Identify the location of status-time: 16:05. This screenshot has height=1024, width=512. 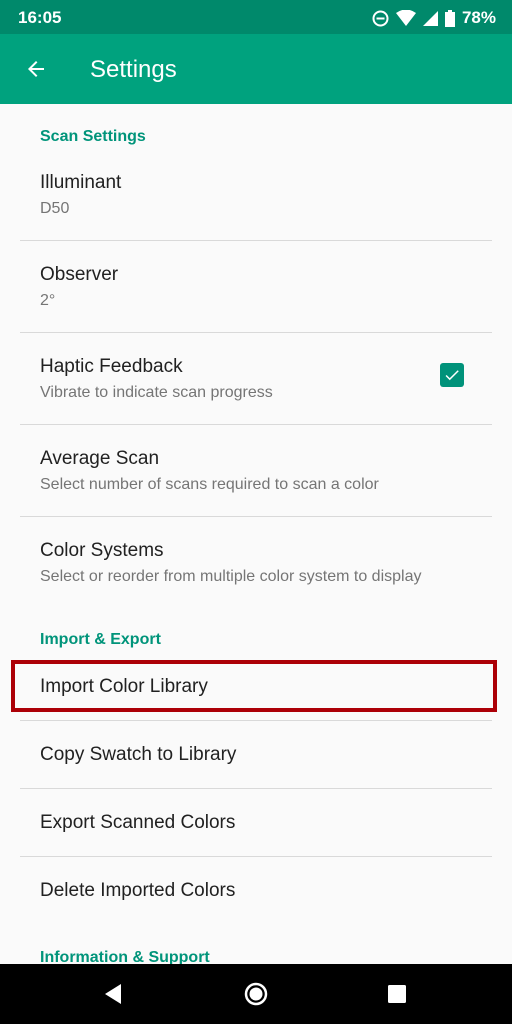
(40, 17).